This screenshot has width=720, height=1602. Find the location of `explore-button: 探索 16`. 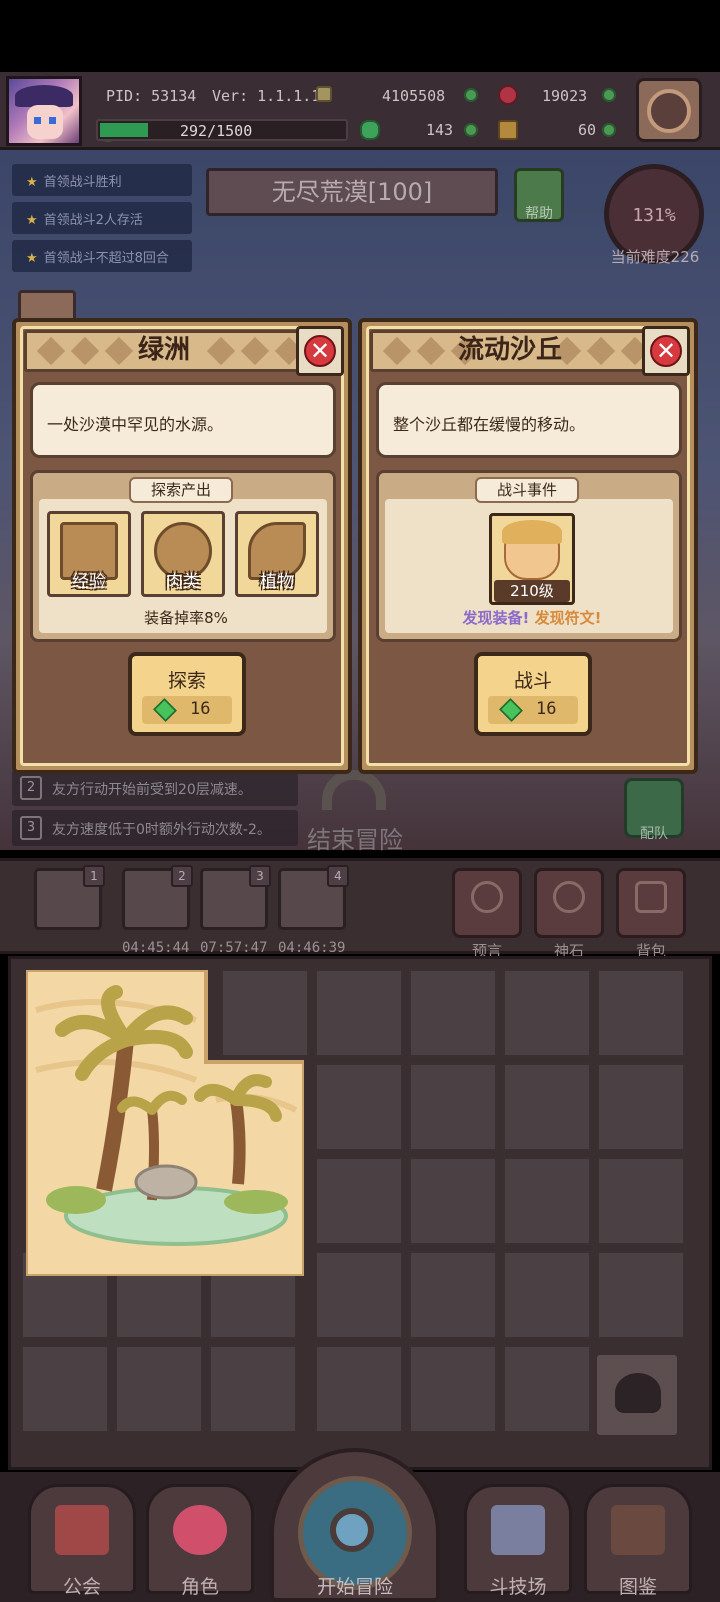

explore-button: 探索 16 is located at coordinates (187, 694).